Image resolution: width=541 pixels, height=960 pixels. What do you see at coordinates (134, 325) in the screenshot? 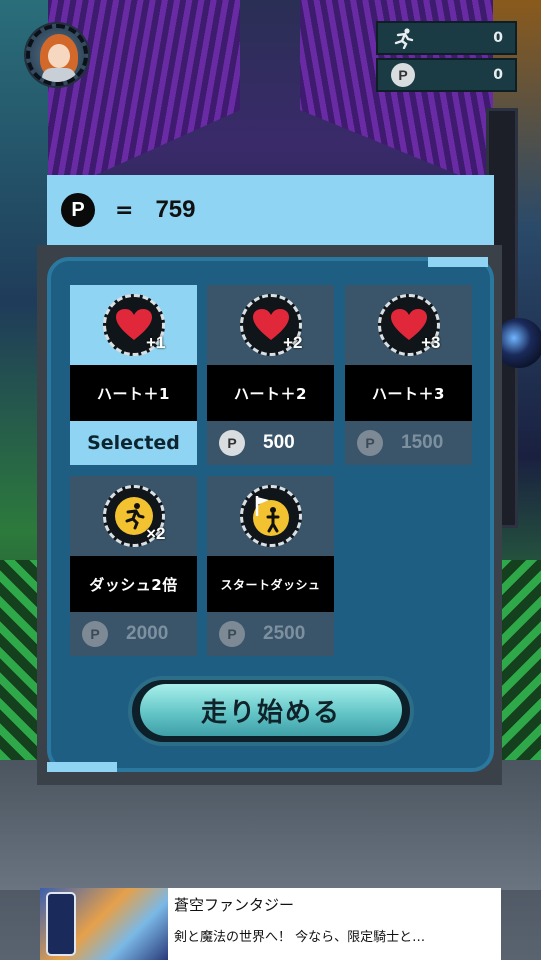
I see `heart-icon: +1` at bounding box center [134, 325].